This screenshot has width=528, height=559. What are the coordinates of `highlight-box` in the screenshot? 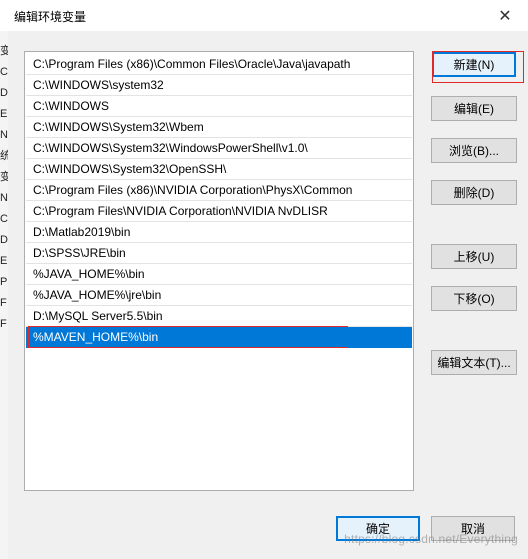 It's located at (478, 67).